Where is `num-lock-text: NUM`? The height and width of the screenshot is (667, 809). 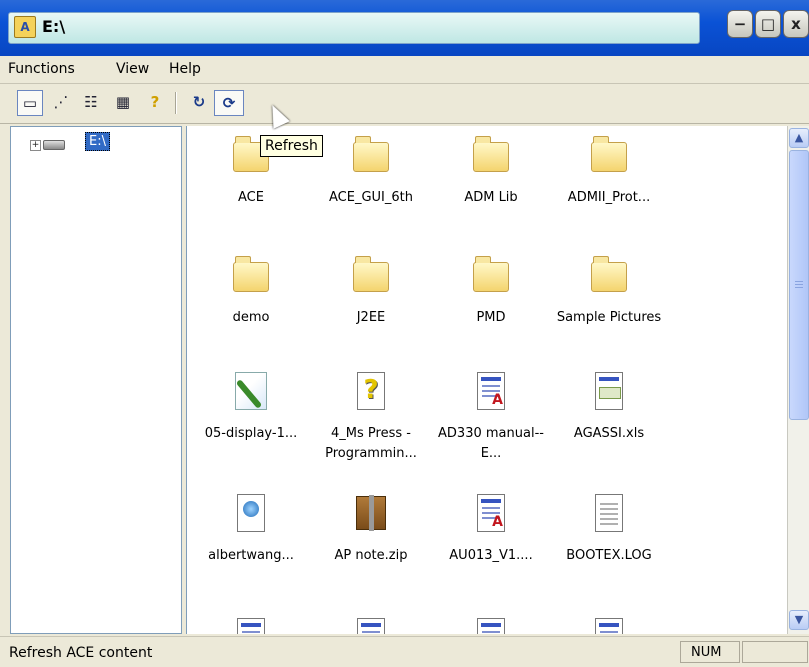
num-lock-text: NUM is located at coordinates (706, 652).